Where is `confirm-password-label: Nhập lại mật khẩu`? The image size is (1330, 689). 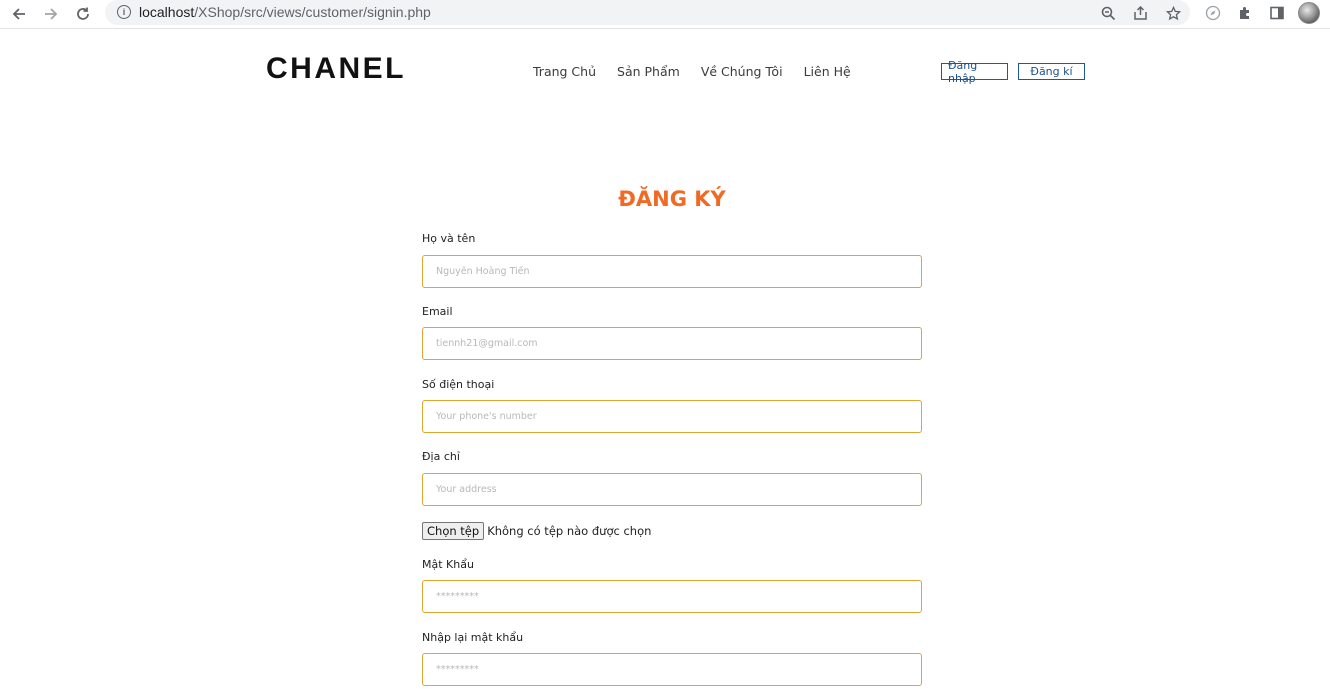
confirm-password-label: Nhập lại mật khẩu is located at coordinates (473, 637).